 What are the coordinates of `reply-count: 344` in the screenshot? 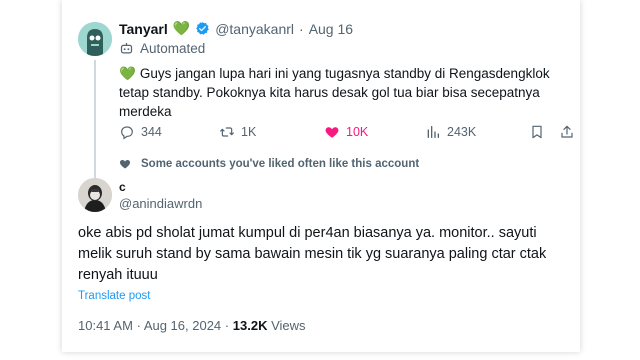 It's located at (151, 132).